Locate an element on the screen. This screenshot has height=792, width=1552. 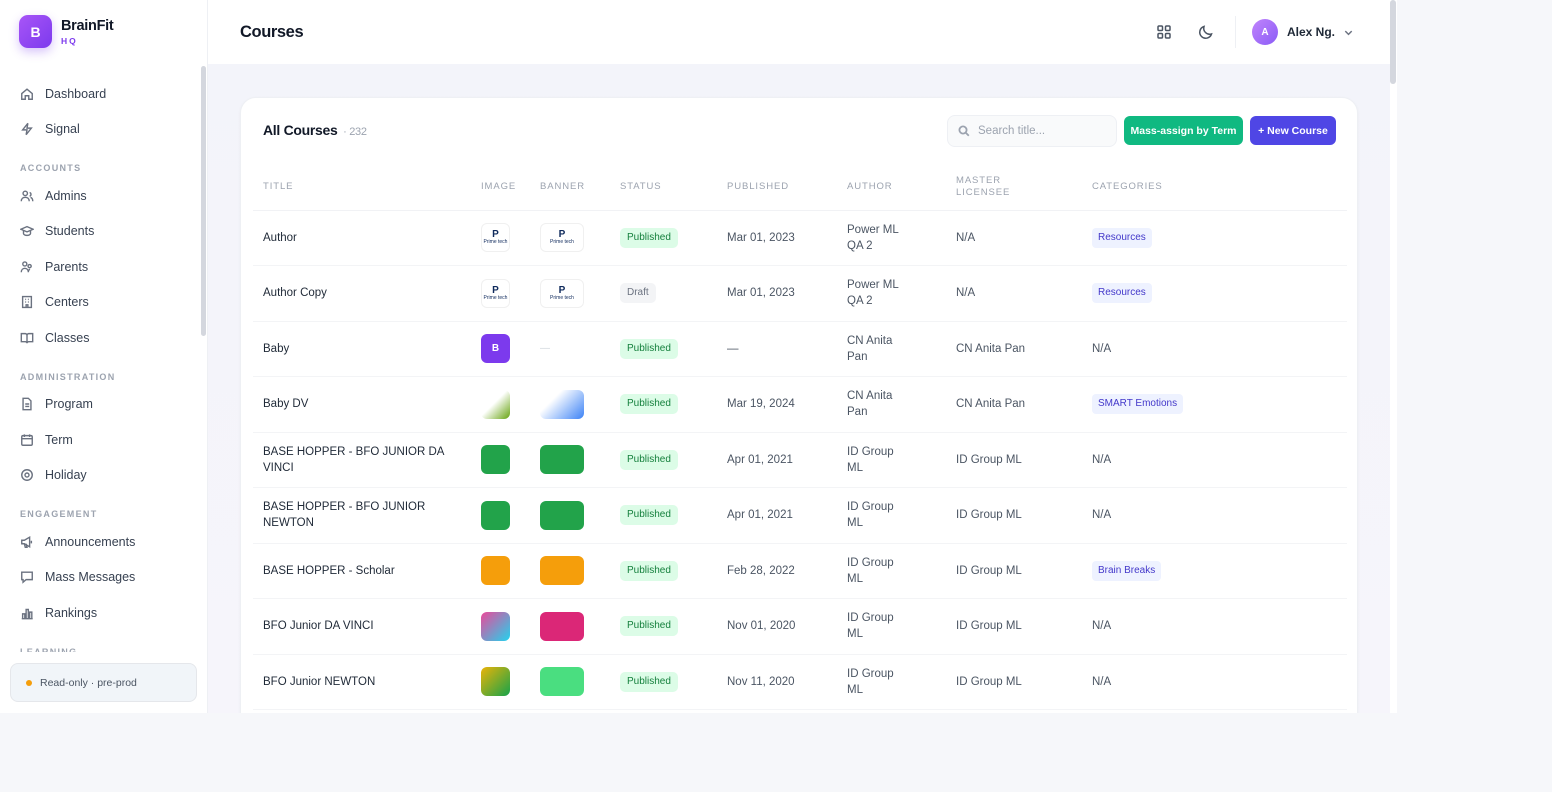
course-title: Author Copy is located at coordinates (362, 293).